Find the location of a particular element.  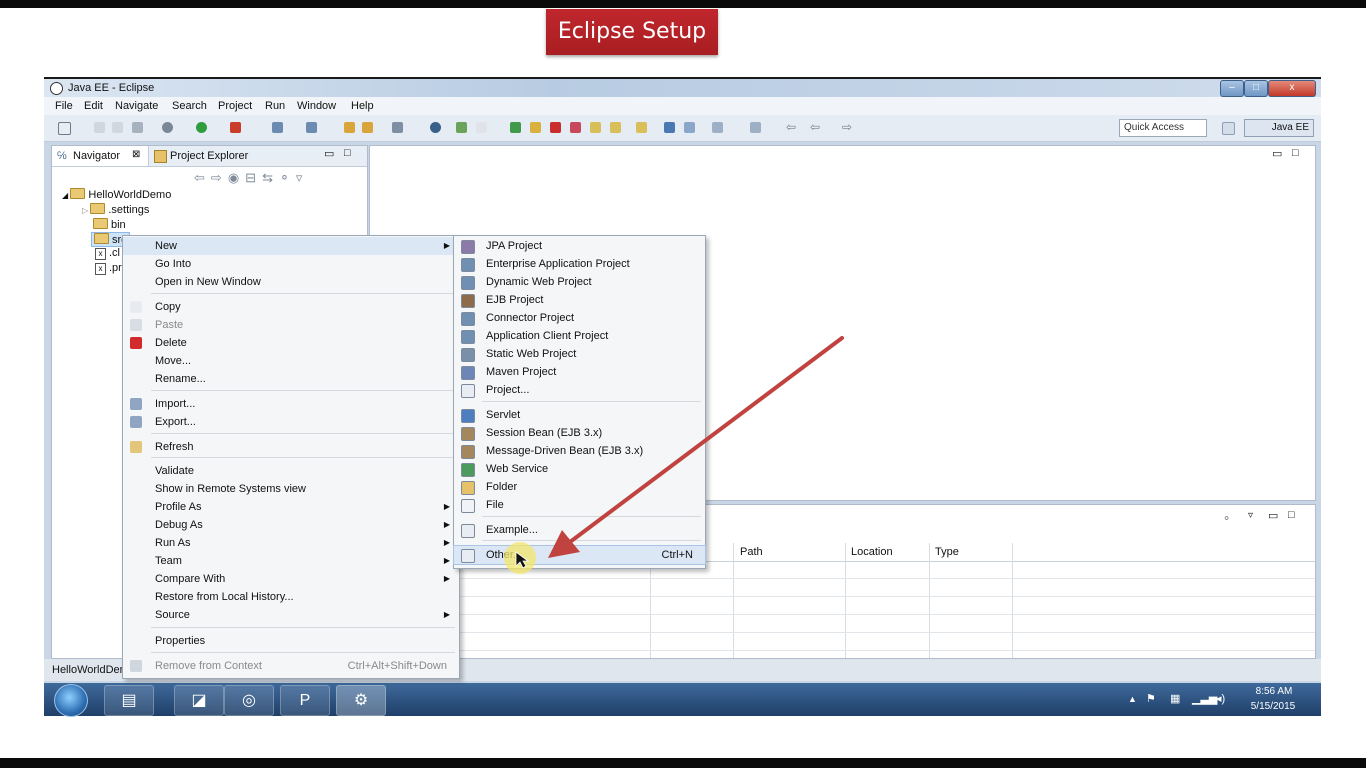

annotation-arrow-head is located at coordinates (564, 544).